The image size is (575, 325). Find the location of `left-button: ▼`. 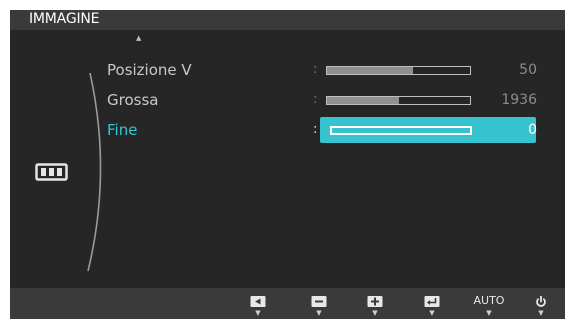

left-button: ▼ is located at coordinates (258, 303).